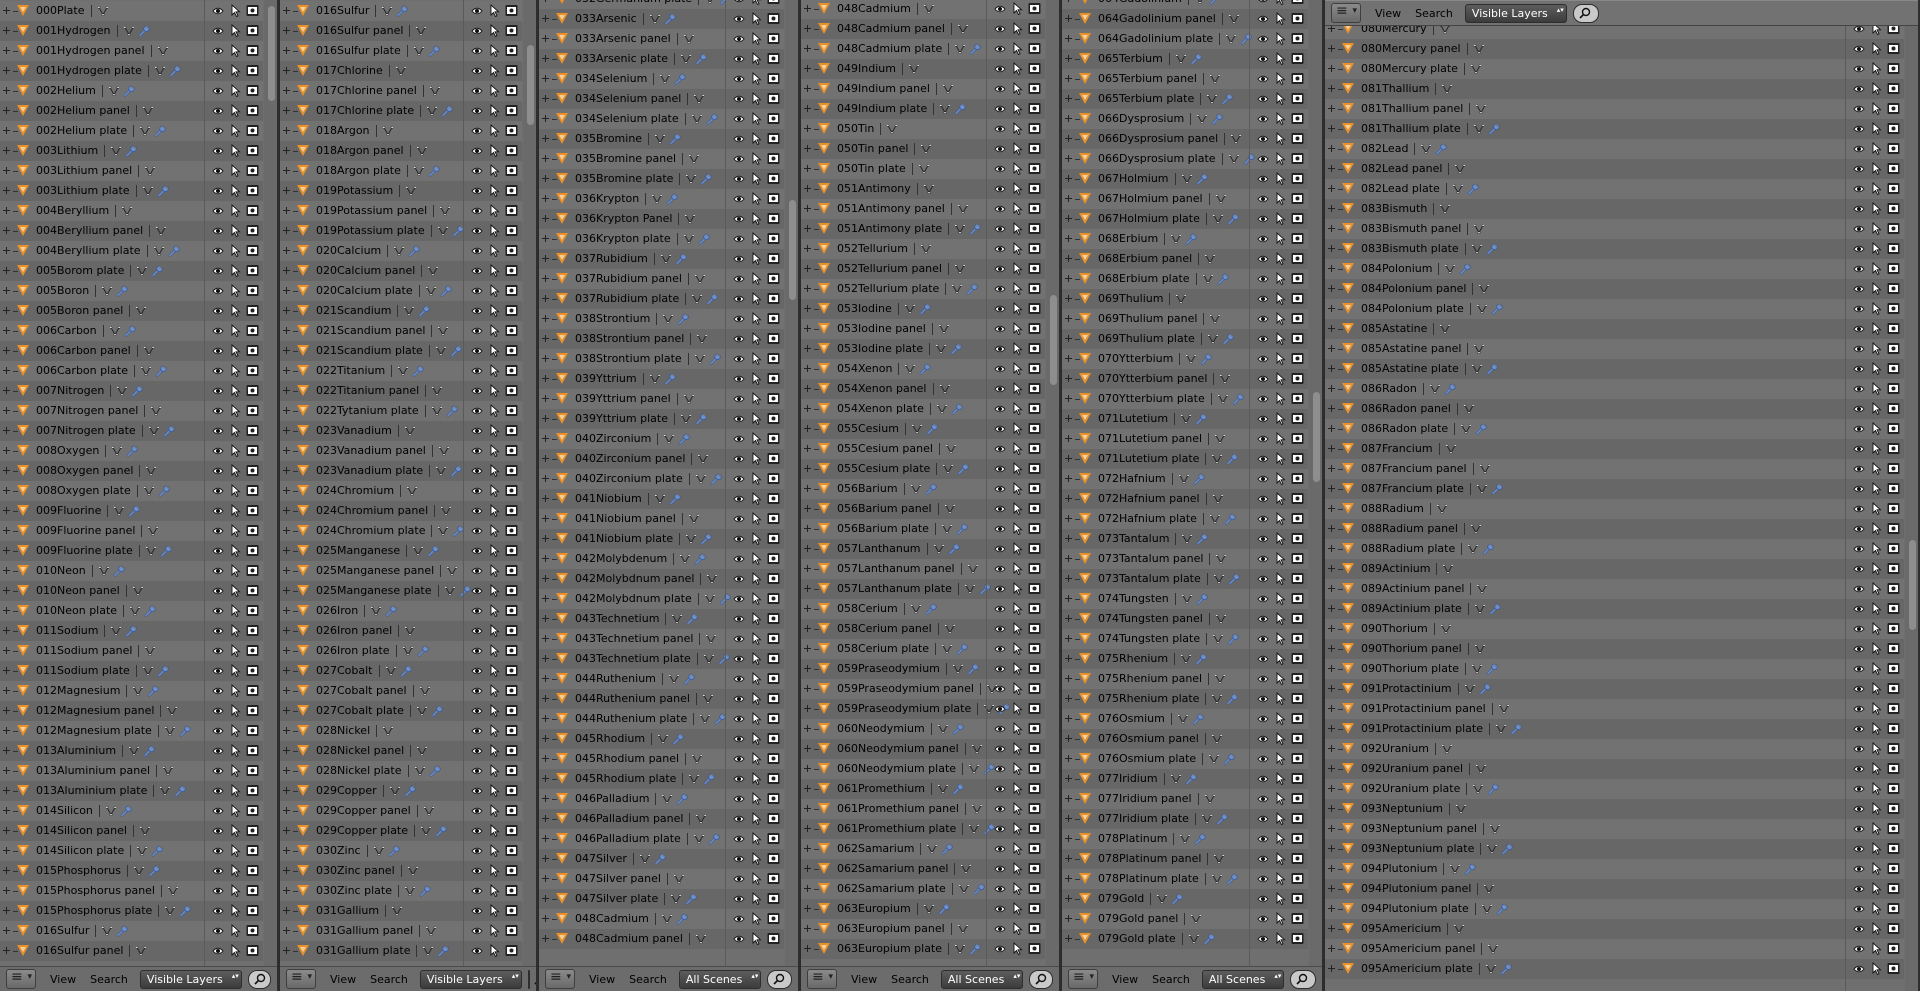 This screenshot has height=991, width=1920. What do you see at coordinates (1171, 399) in the screenshot?
I see `object-name: 070Ytterbium plate` at bounding box center [1171, 399].